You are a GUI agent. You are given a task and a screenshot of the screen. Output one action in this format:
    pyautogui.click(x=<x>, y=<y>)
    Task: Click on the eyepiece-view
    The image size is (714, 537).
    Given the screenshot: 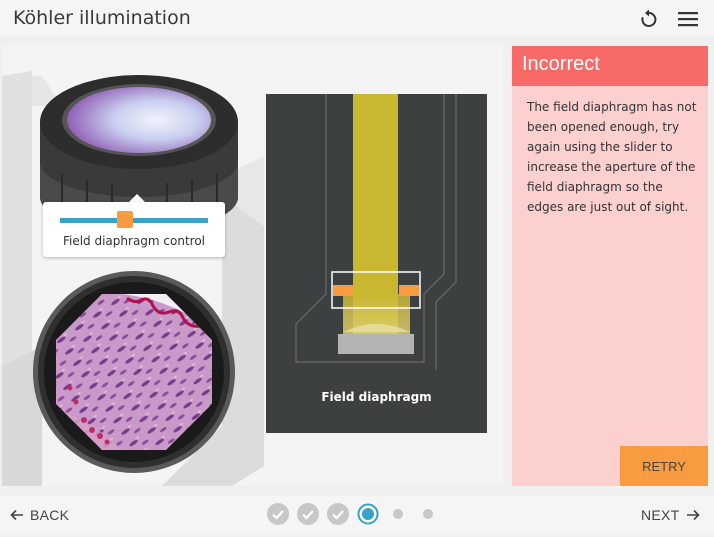 What is the action you would take?
    pyautogui.click(x=134, y=372)
    